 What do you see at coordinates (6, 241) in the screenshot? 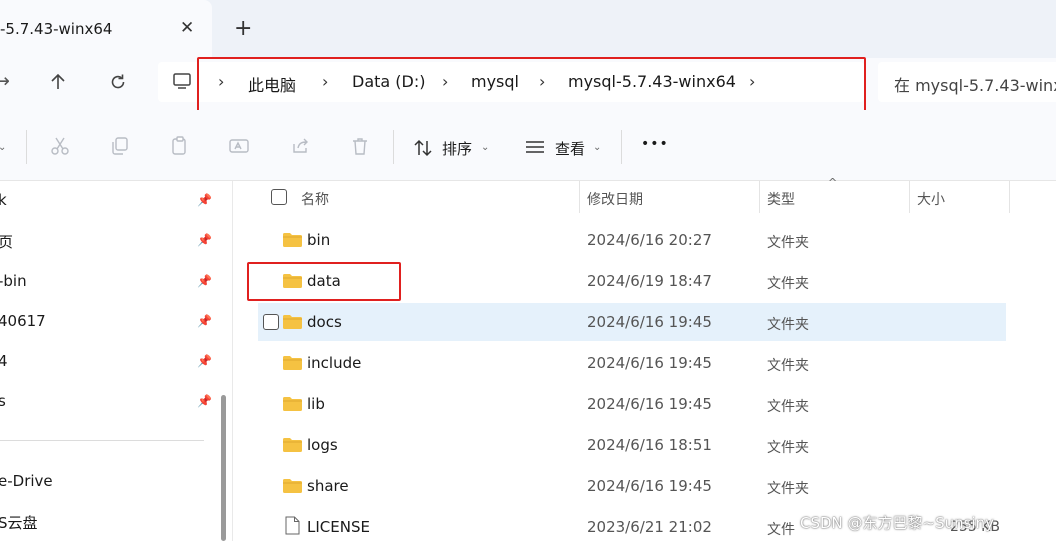
I see `quick-access-item: 页` at bounding box center [6, 241].